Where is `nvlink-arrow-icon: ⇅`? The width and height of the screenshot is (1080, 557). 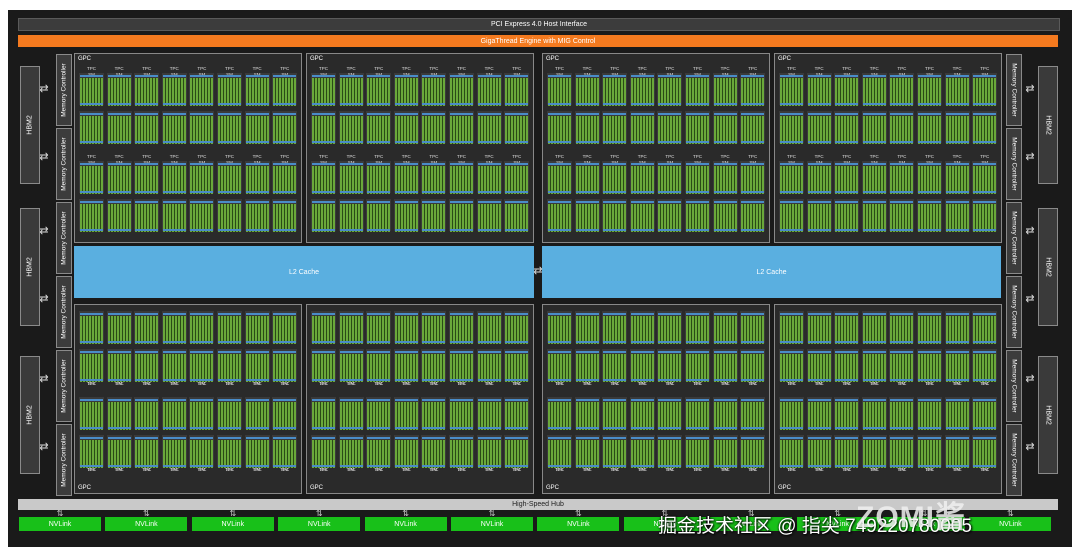
nvlink-arrow-icon: ⇅ is located at coordinates (319, 513).